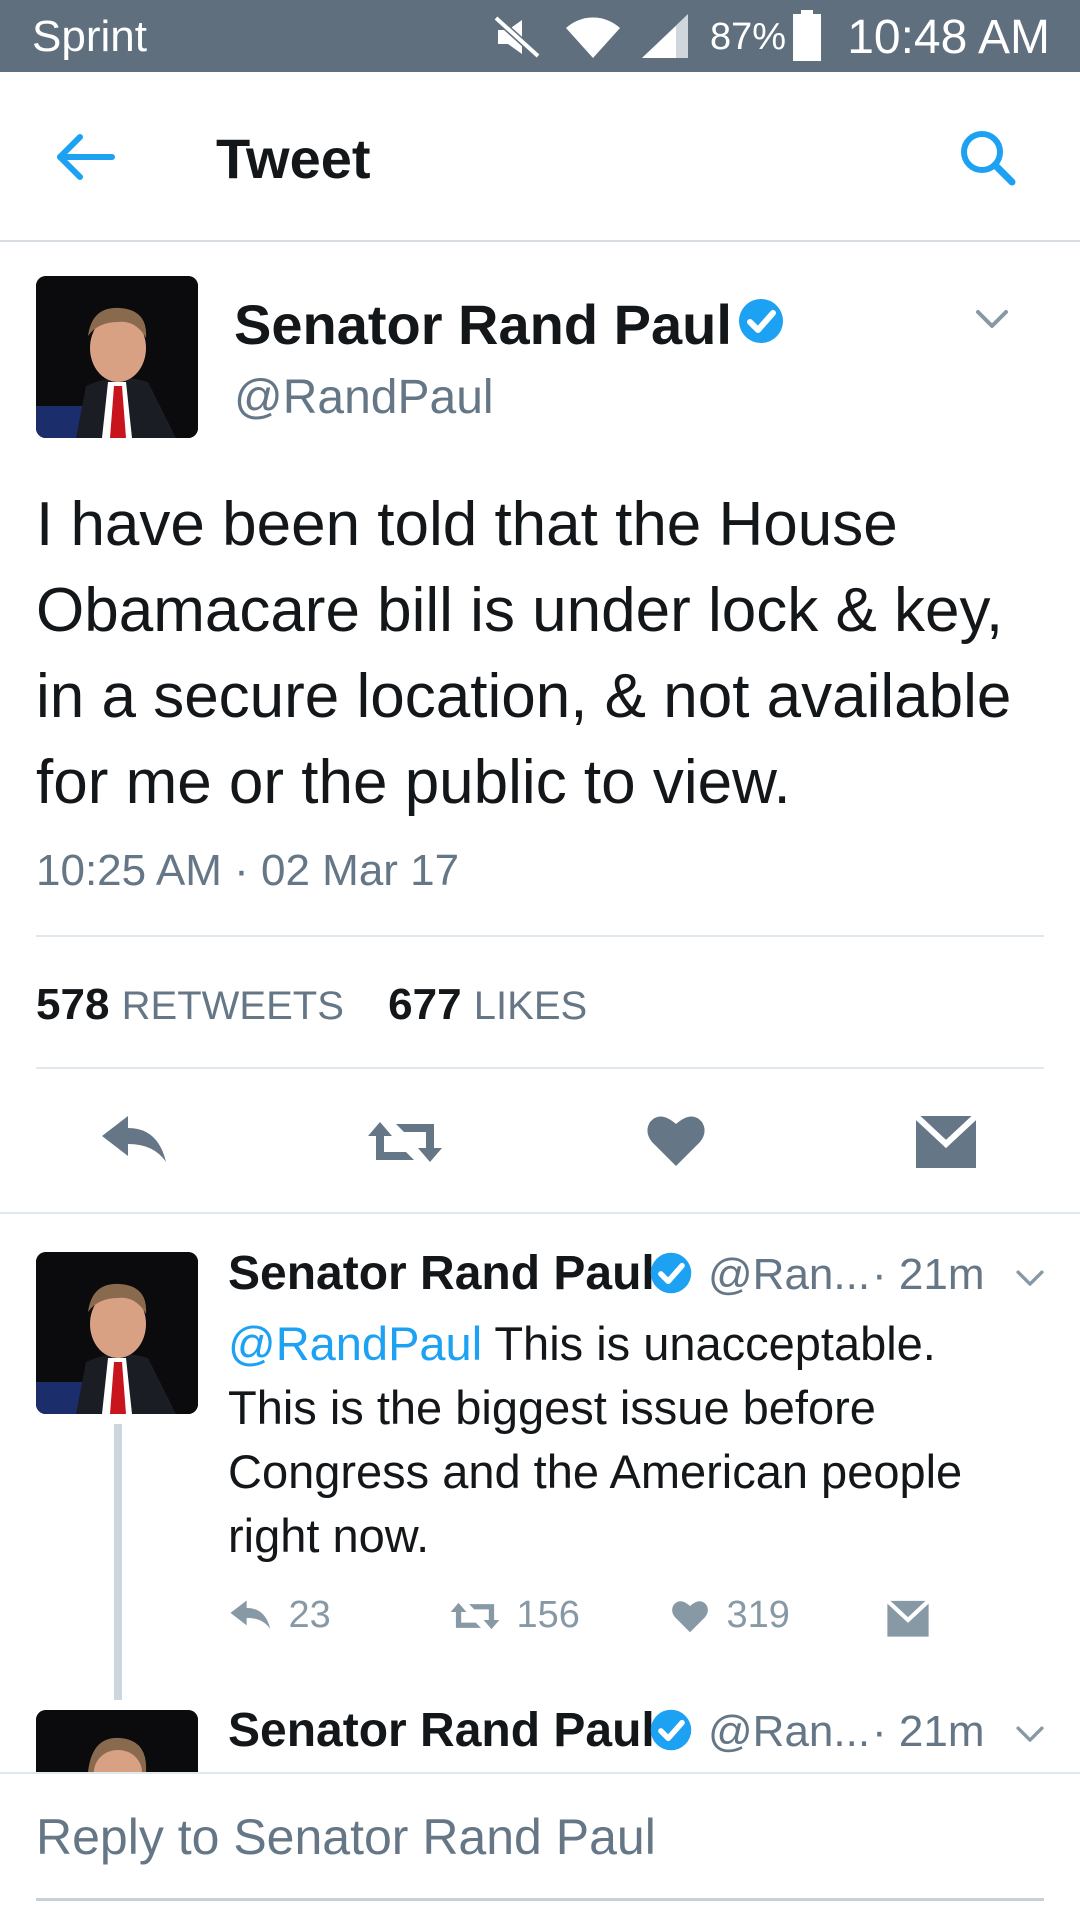 The width and height of the screenshot is (1080, 1922). I want to click on search-button, so click(990, 158).